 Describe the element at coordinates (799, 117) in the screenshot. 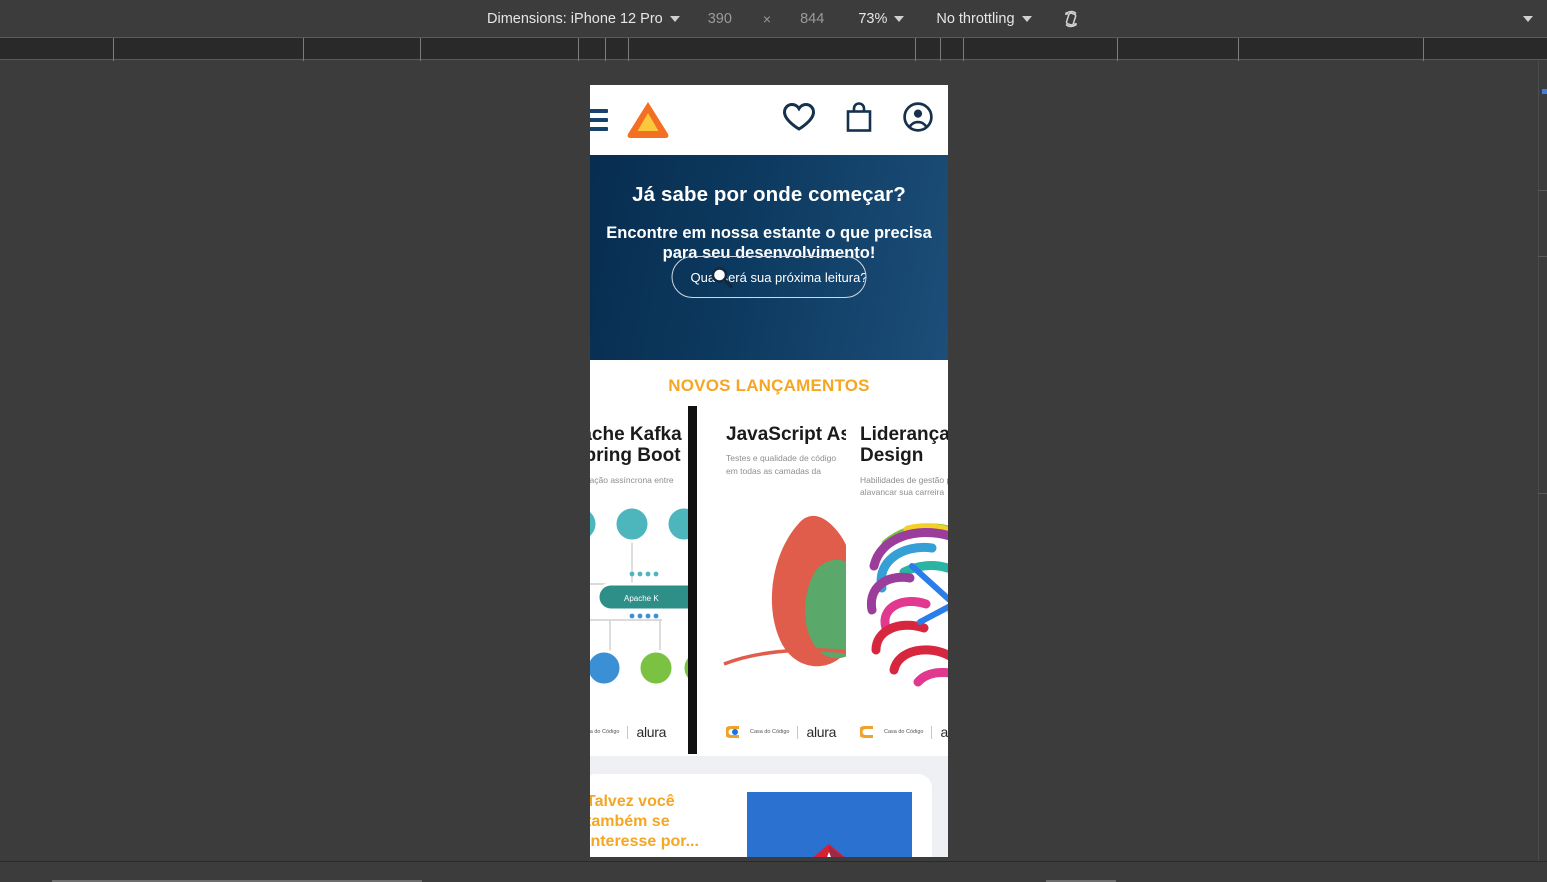

I see `heart-icon` at that location.